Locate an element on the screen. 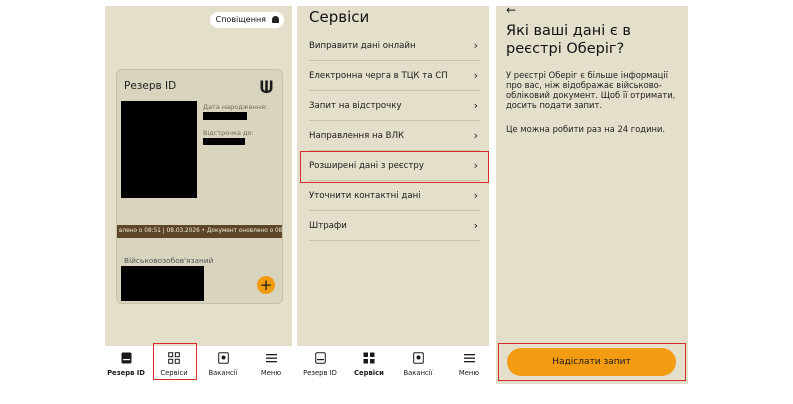 This screenshot has width=793, height=404. service-item-fix-data: Виправити дані онлайн › is located at coordinates (394, 46).